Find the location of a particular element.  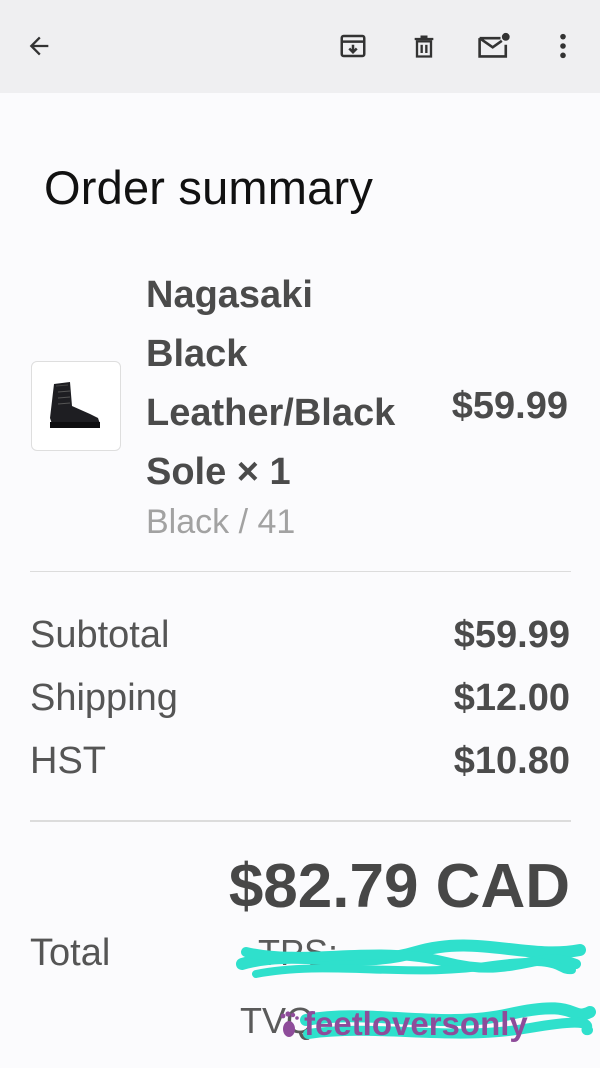

hst-value: $10.80 is located at coordinates (511, 761).